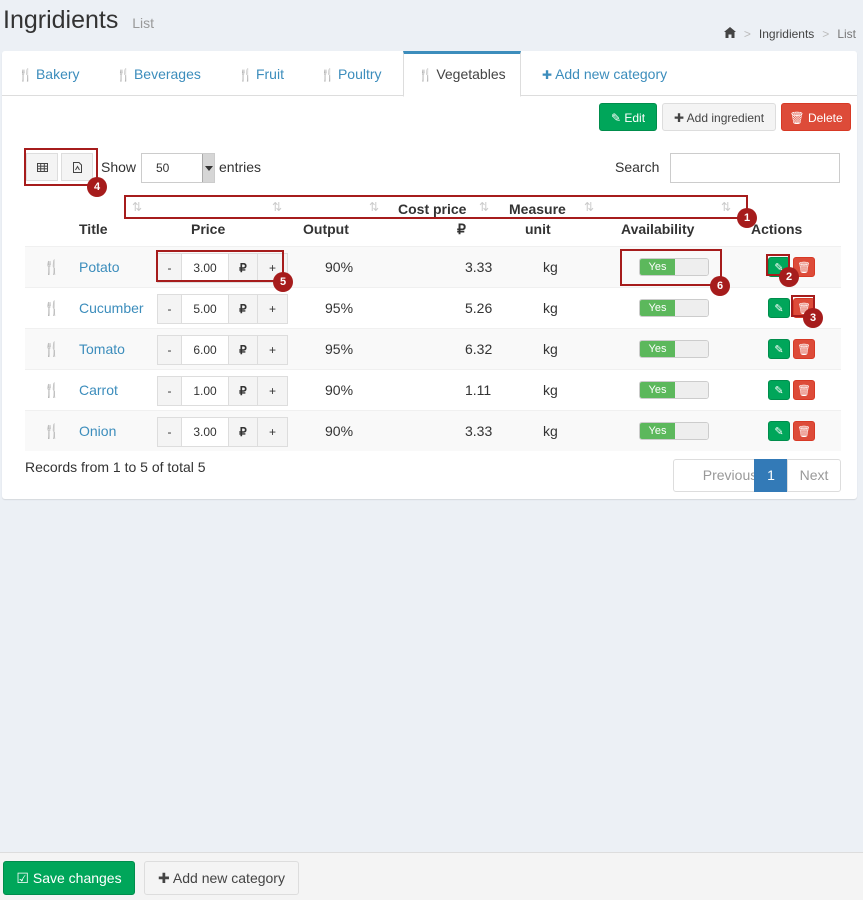  I want to click on tab-label: Add new category, so click(611, 74).